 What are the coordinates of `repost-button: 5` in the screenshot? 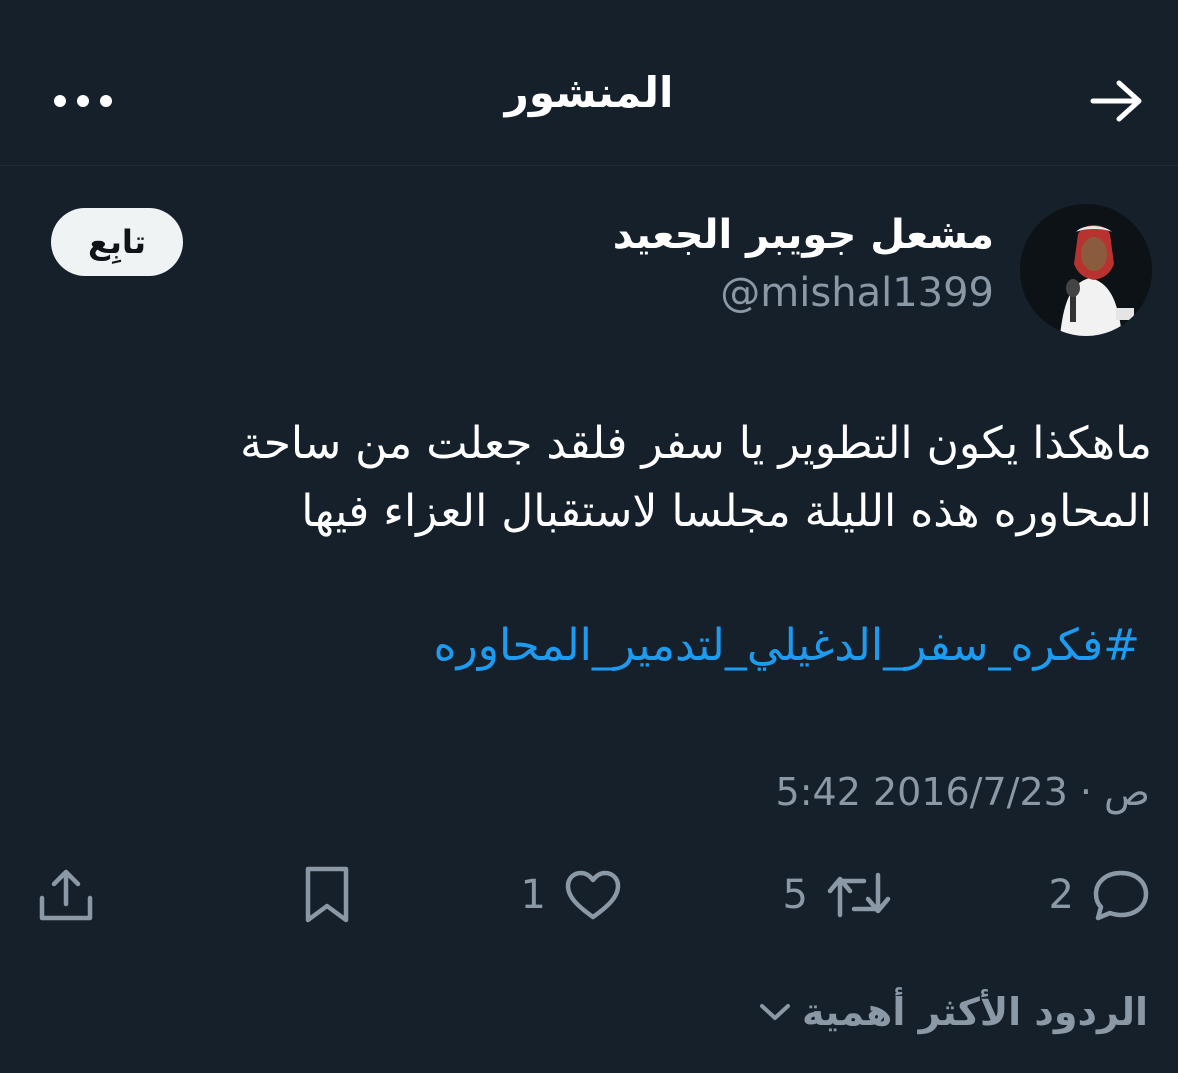 It's located at (837, 895).